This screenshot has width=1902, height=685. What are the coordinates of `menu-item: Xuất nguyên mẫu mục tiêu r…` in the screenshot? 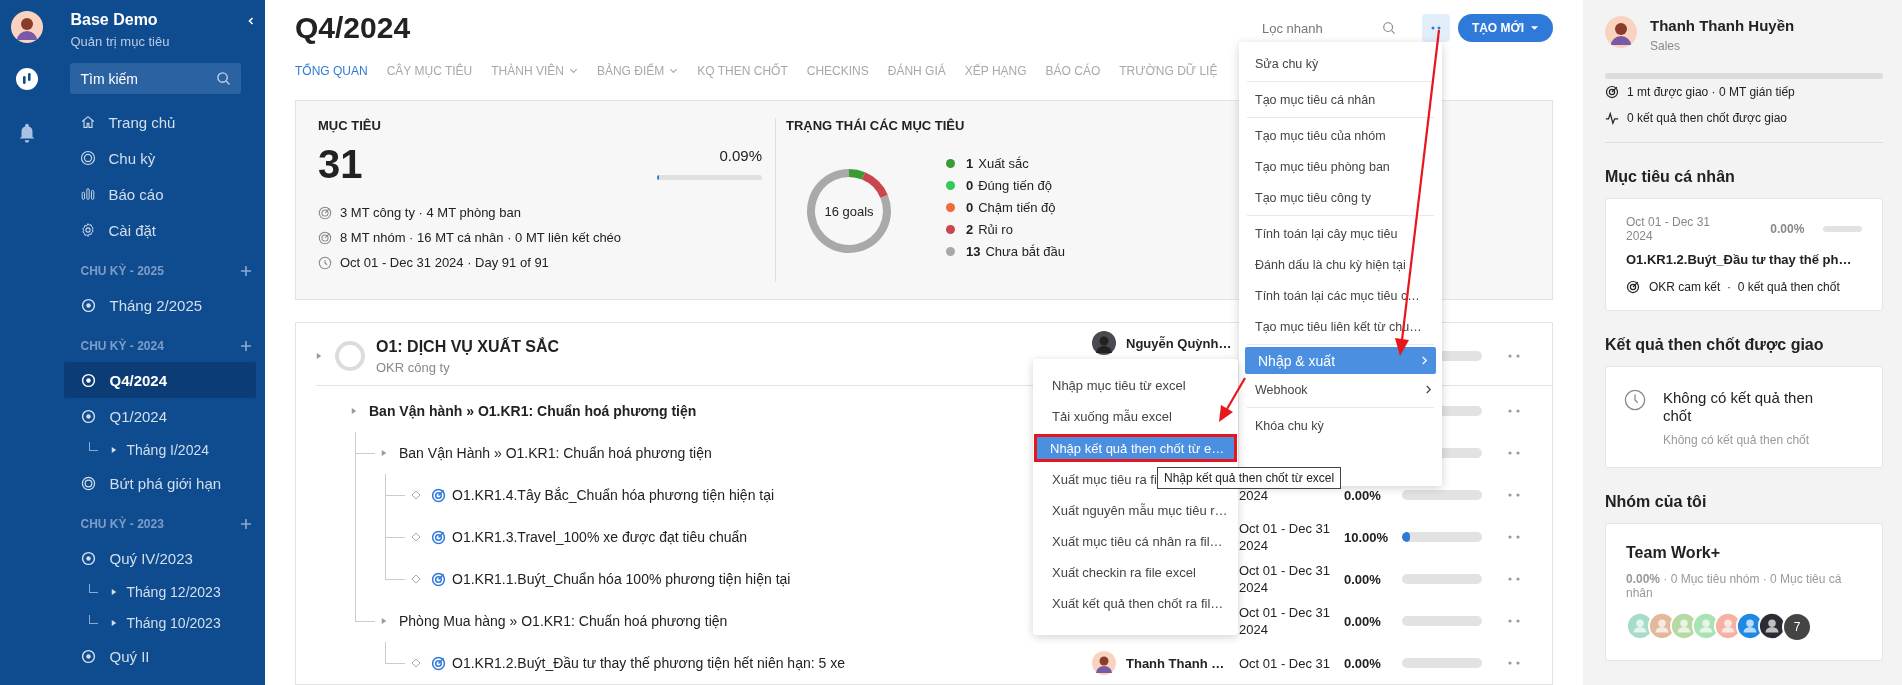 It's located at (1135, 510).